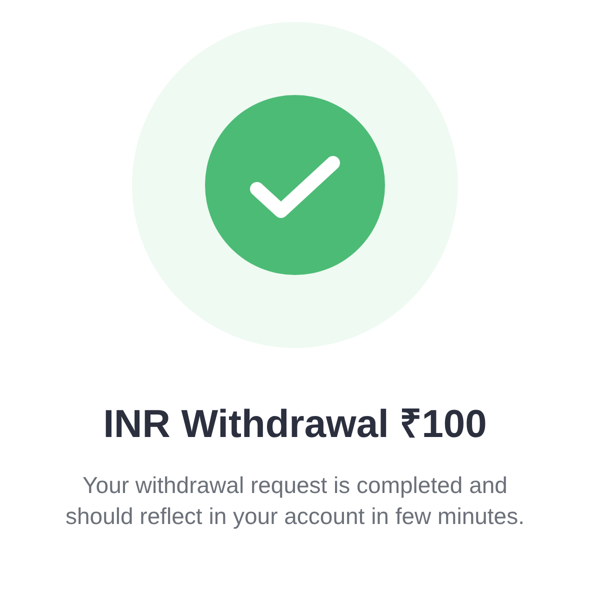  Describe the element at coordinates (295, 501) in the screenshot. I see `status-message: Your withdrawal request is completed and should reflect in your account in few minutes.` at that location.